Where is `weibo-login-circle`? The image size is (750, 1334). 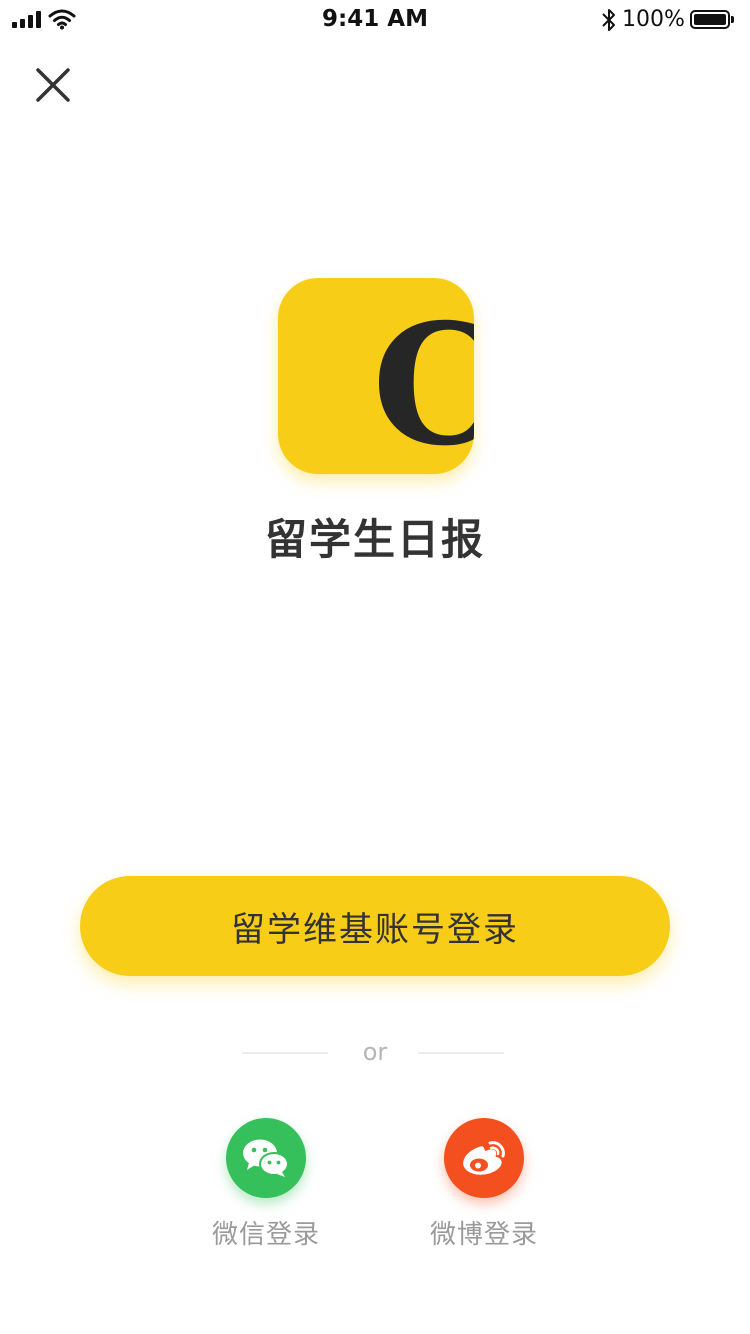 weibo-login-circle is located at coordinates (484, 1158).